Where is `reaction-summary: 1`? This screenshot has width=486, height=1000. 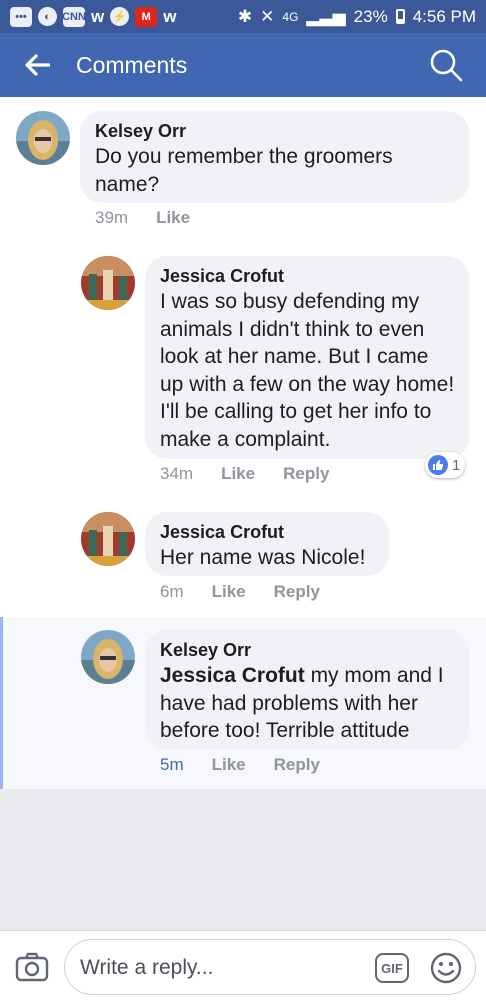
reaction-summary: 1 is located at coordinates (445, 465).